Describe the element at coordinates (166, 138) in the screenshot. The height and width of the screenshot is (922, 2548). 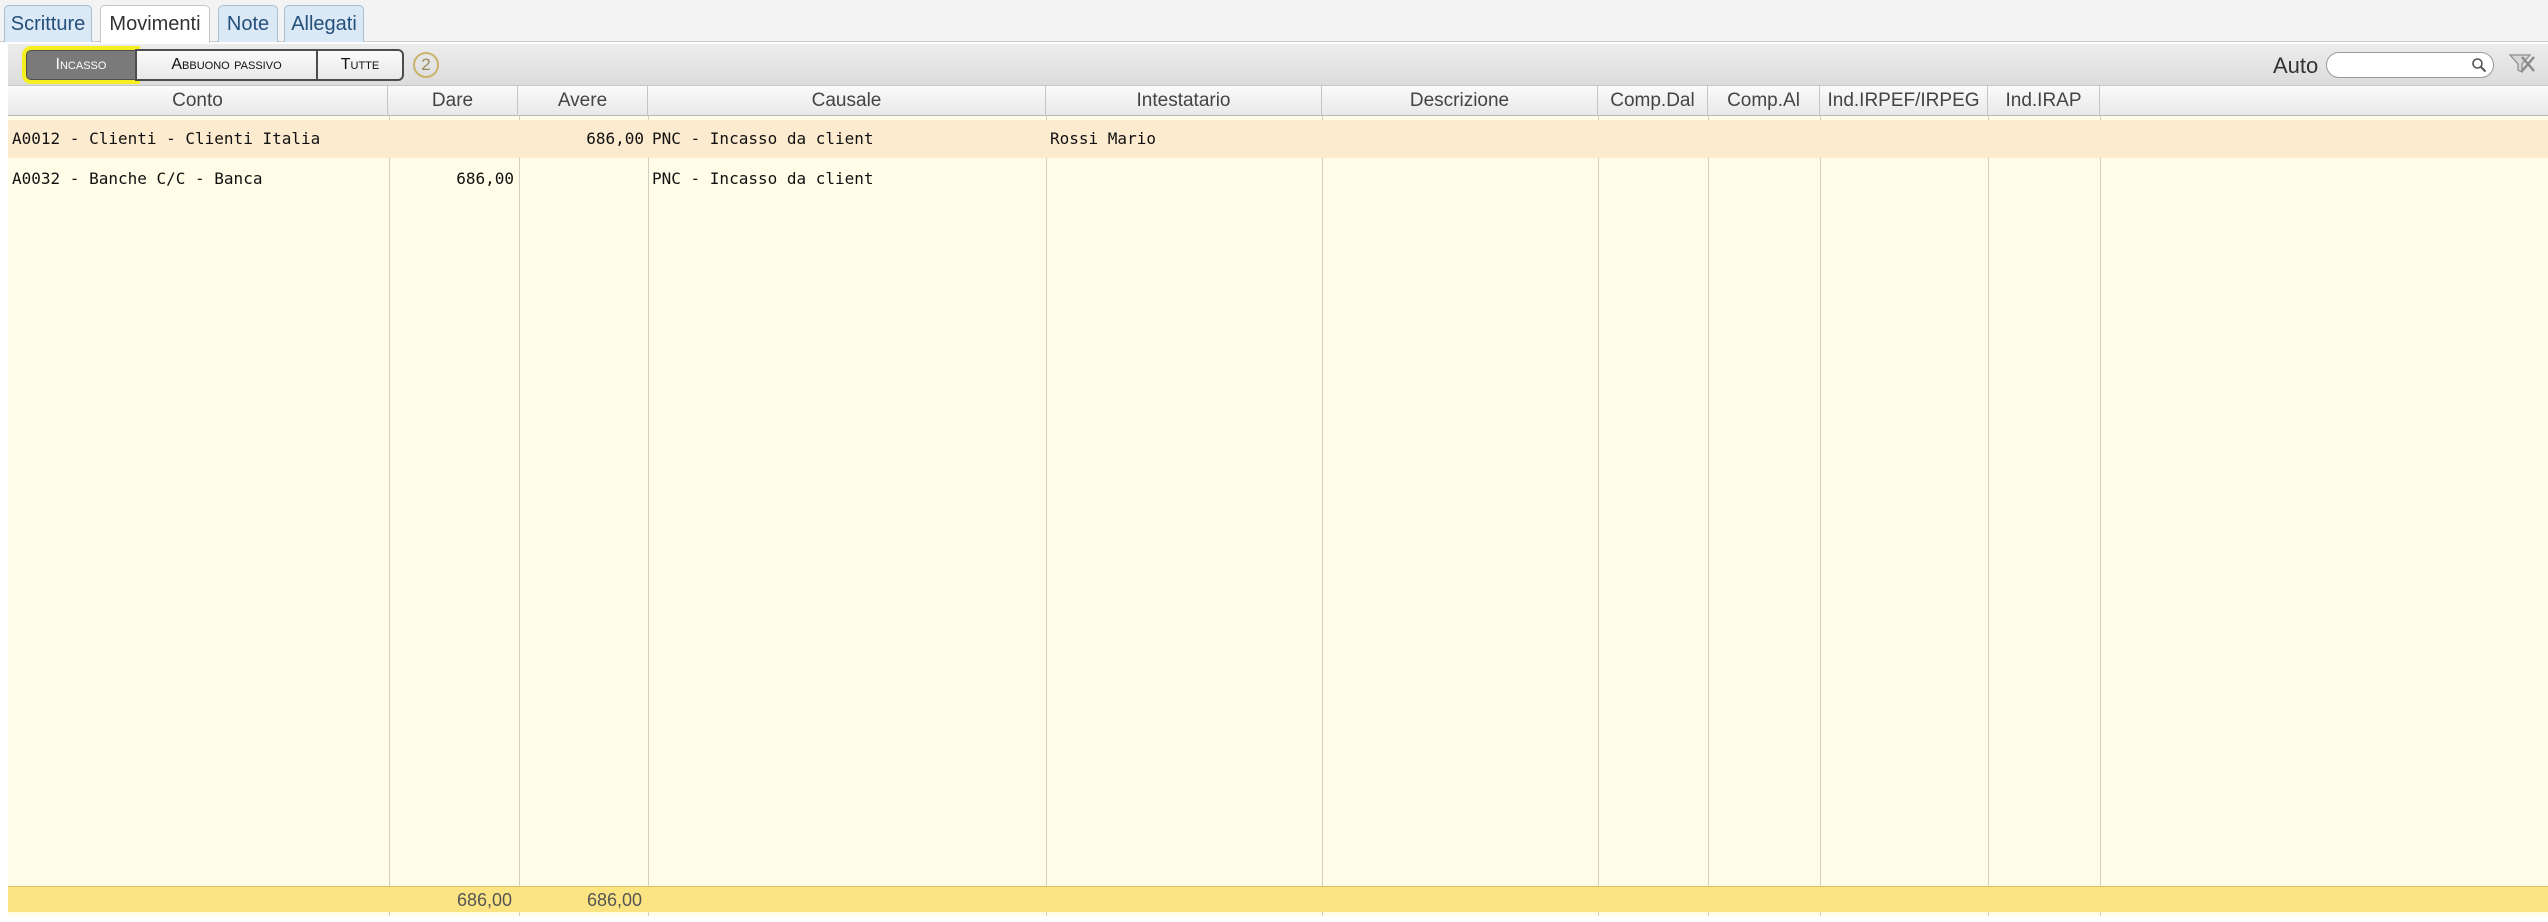
I see `cell-conto: A0012 - Clienti - Clienti Italia` at that location.